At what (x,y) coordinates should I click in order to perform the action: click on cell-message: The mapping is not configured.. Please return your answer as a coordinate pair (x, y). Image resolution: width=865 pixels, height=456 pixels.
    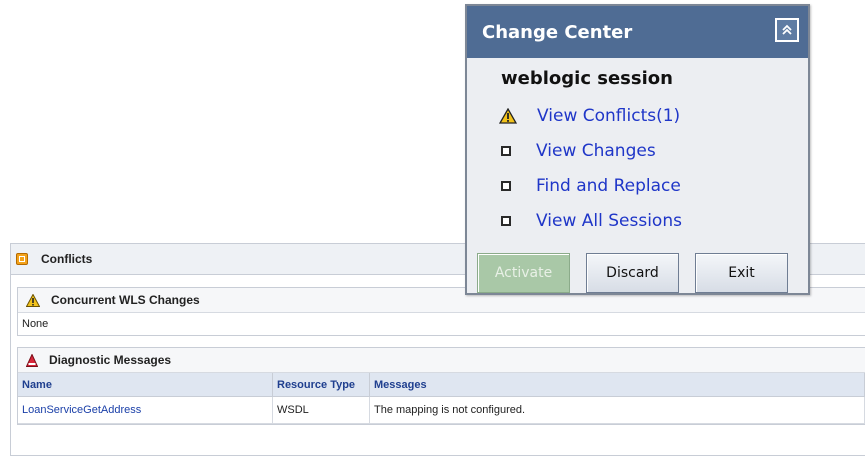
    Looking at the image, I should click on (617, 410).